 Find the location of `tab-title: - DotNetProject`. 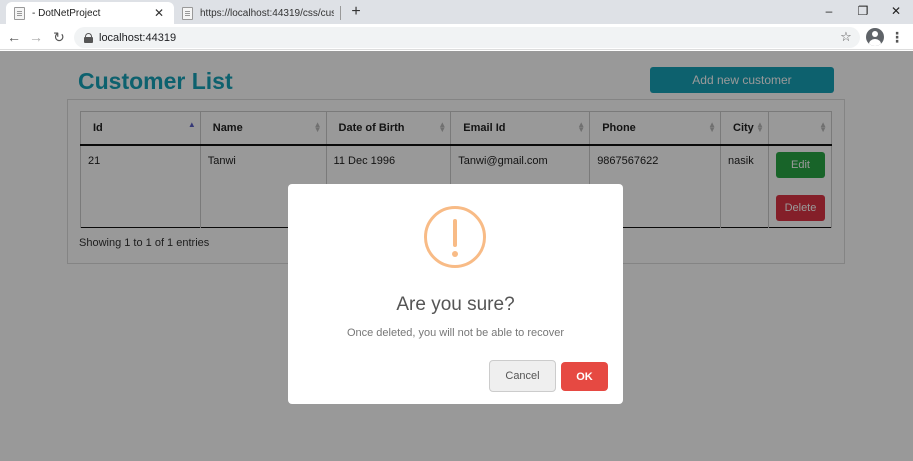

tab-title: - DotNetProject is located at coordinates (66, 13).